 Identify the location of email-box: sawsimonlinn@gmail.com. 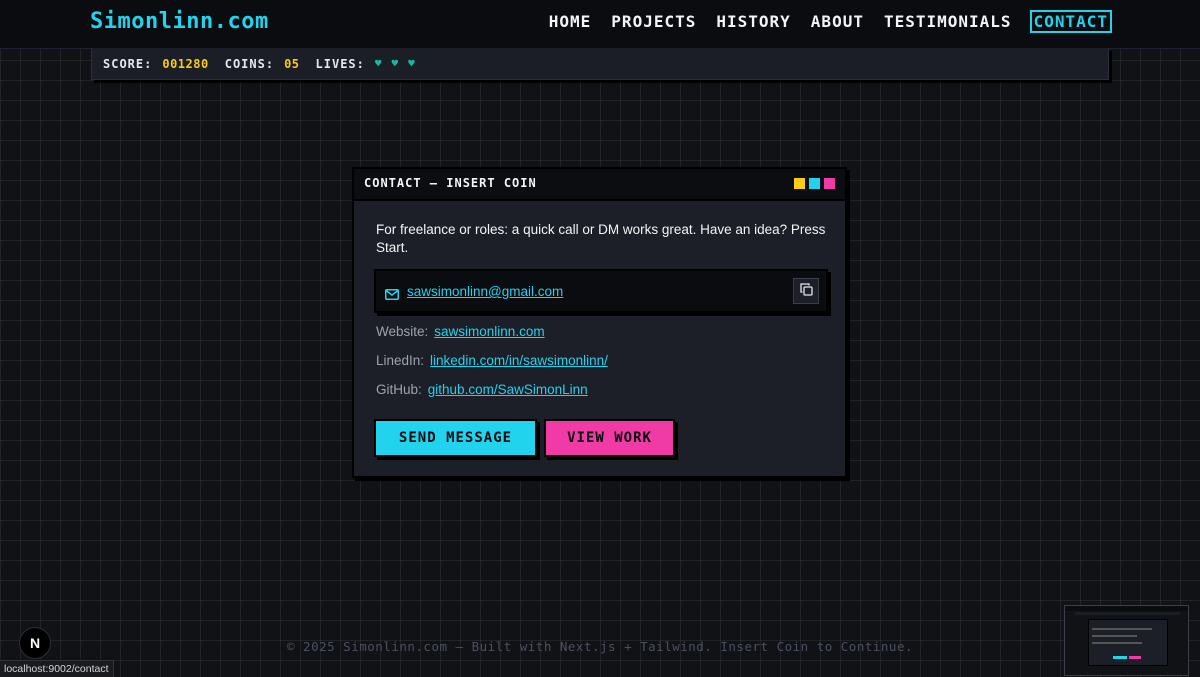
(601, 291).